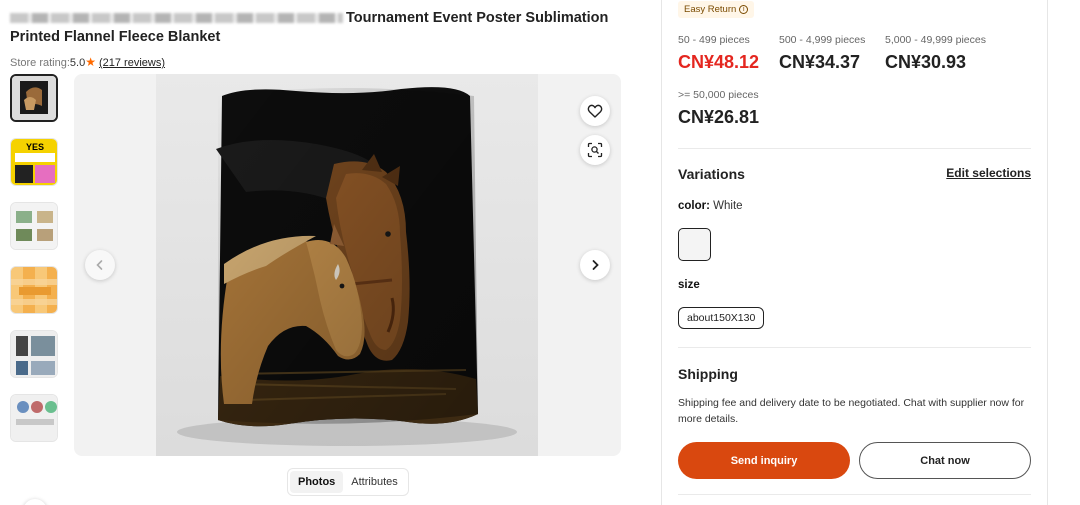 This screenshot has width=1080, height=505. Describe the element at coordinates (694, 244) in the screenshot. I see `color-swatch-white` at that location.